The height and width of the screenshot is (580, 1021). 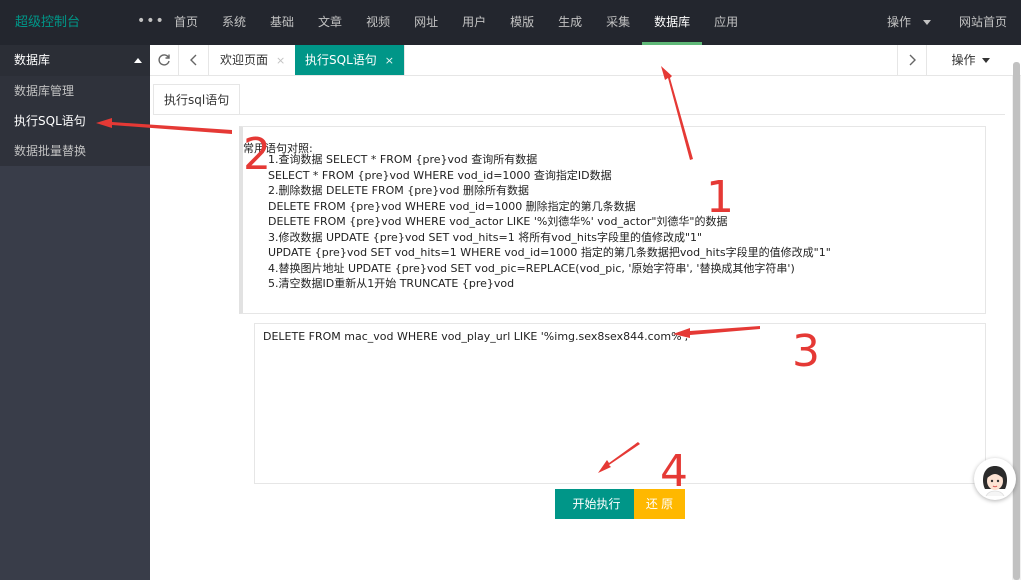 What do you see at coordinates (983, 22) in the screenshot?
I see `site-home-link: 网站首页` at bounding box center [983, 22].